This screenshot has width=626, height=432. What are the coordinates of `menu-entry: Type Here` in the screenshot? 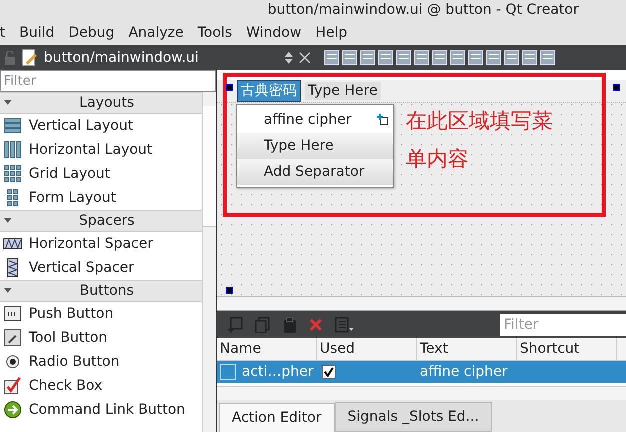 It's located at (343, 91).